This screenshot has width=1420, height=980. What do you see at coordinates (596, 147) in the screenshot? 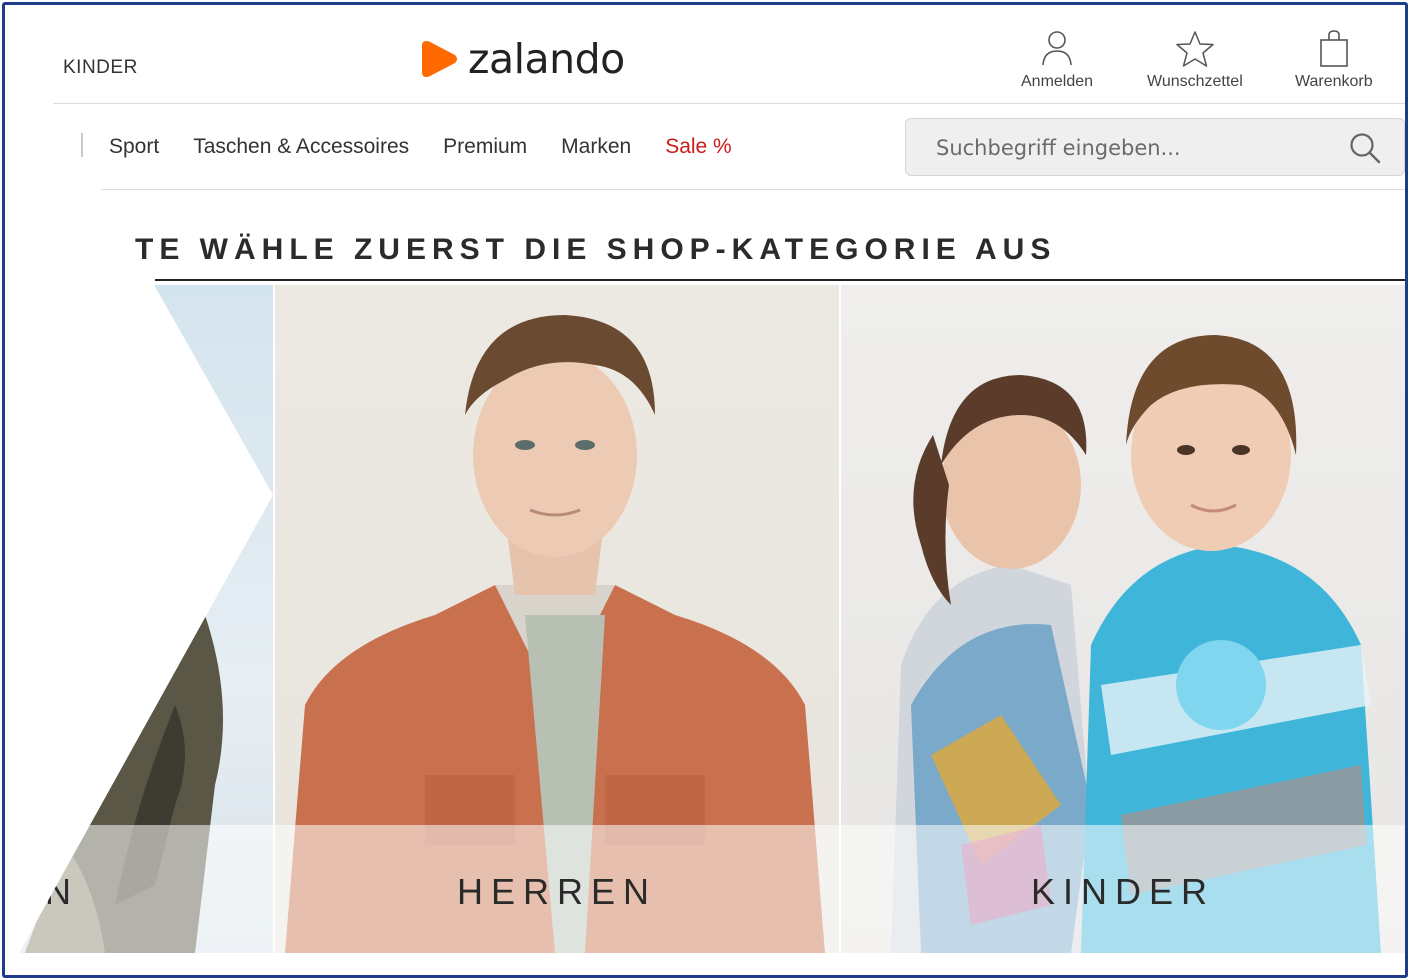
I see `nav-item-marken: Marken` at bounding box center [596, 147].